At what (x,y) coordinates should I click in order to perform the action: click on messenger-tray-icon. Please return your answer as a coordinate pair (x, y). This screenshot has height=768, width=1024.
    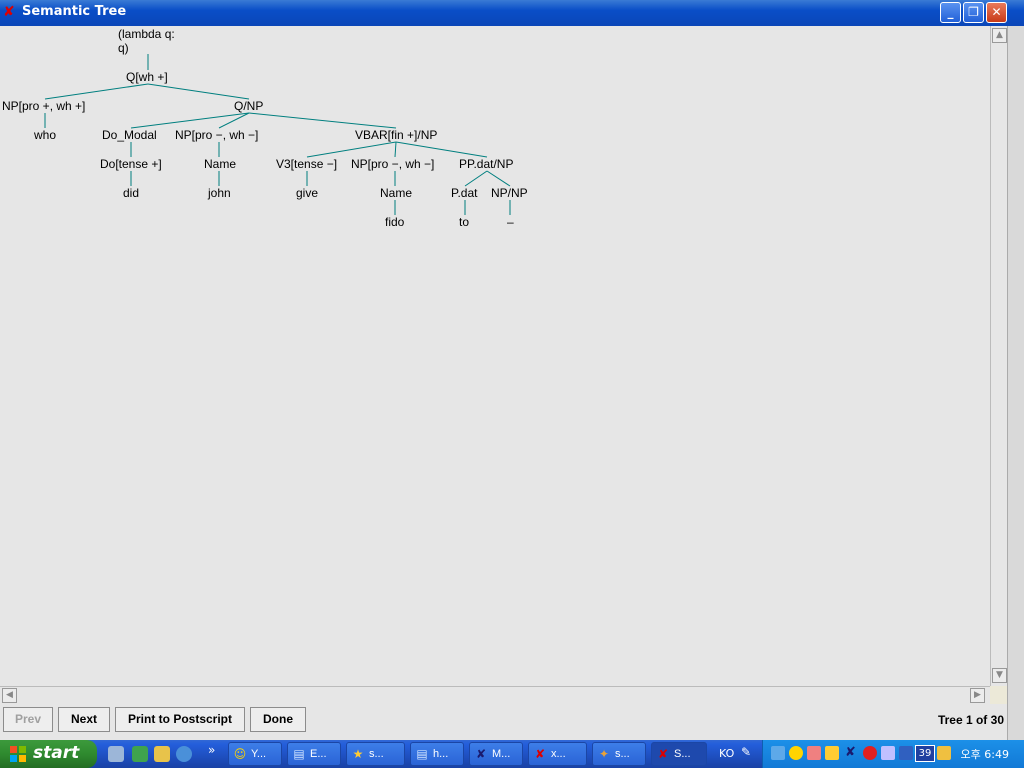
    Looking at the image, I should click on (796, 753).